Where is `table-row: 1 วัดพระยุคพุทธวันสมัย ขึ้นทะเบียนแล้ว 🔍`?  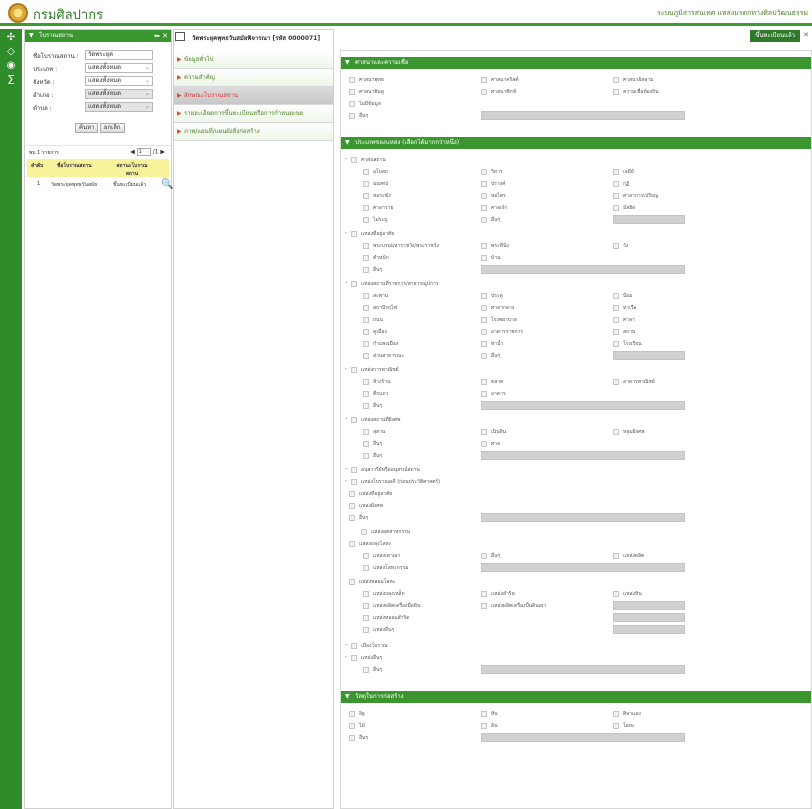 table-row: 1 วัดพระยุคพุทธวันสมัย ขึ้นทะเบียนแล้ว 🔍 is located at coordinates (100, 187).